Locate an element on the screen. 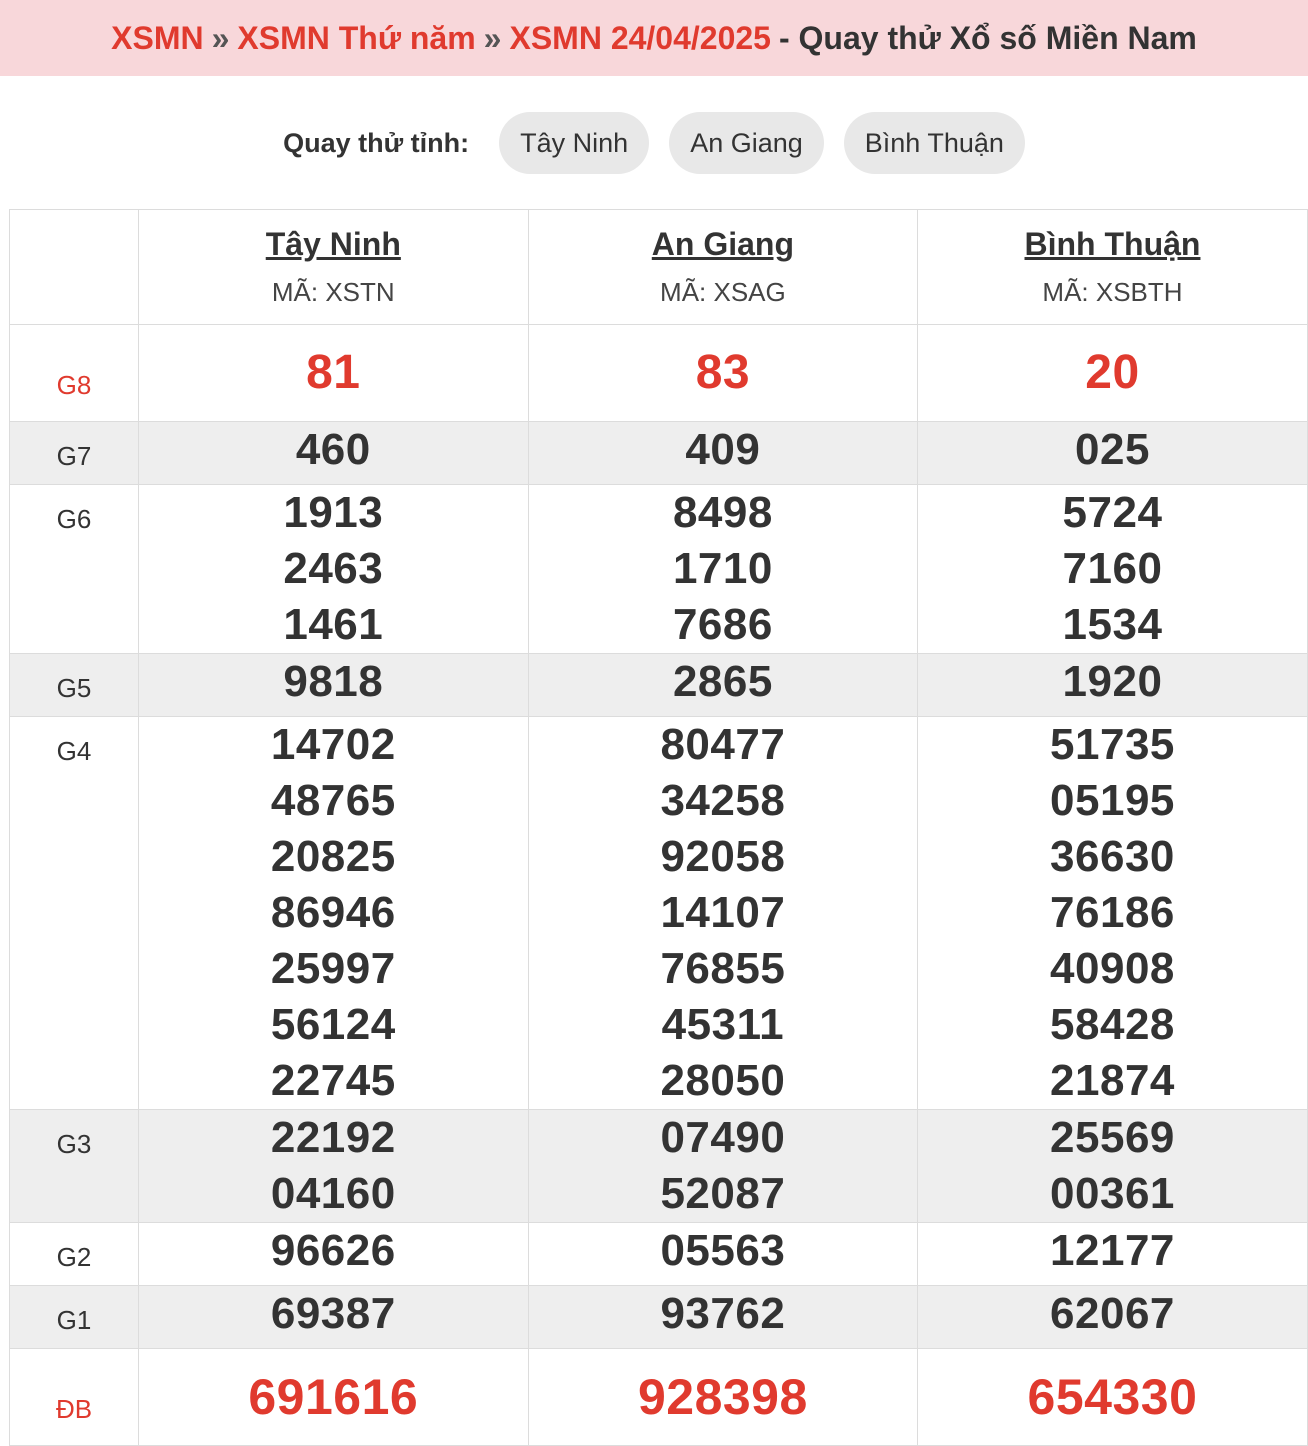  prize-number: 7160 is located at coordinates (1112, 568).